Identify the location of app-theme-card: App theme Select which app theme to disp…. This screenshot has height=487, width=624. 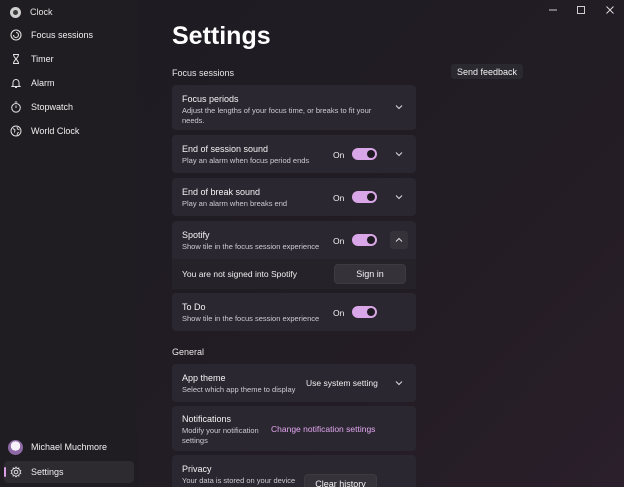
(294, 383).